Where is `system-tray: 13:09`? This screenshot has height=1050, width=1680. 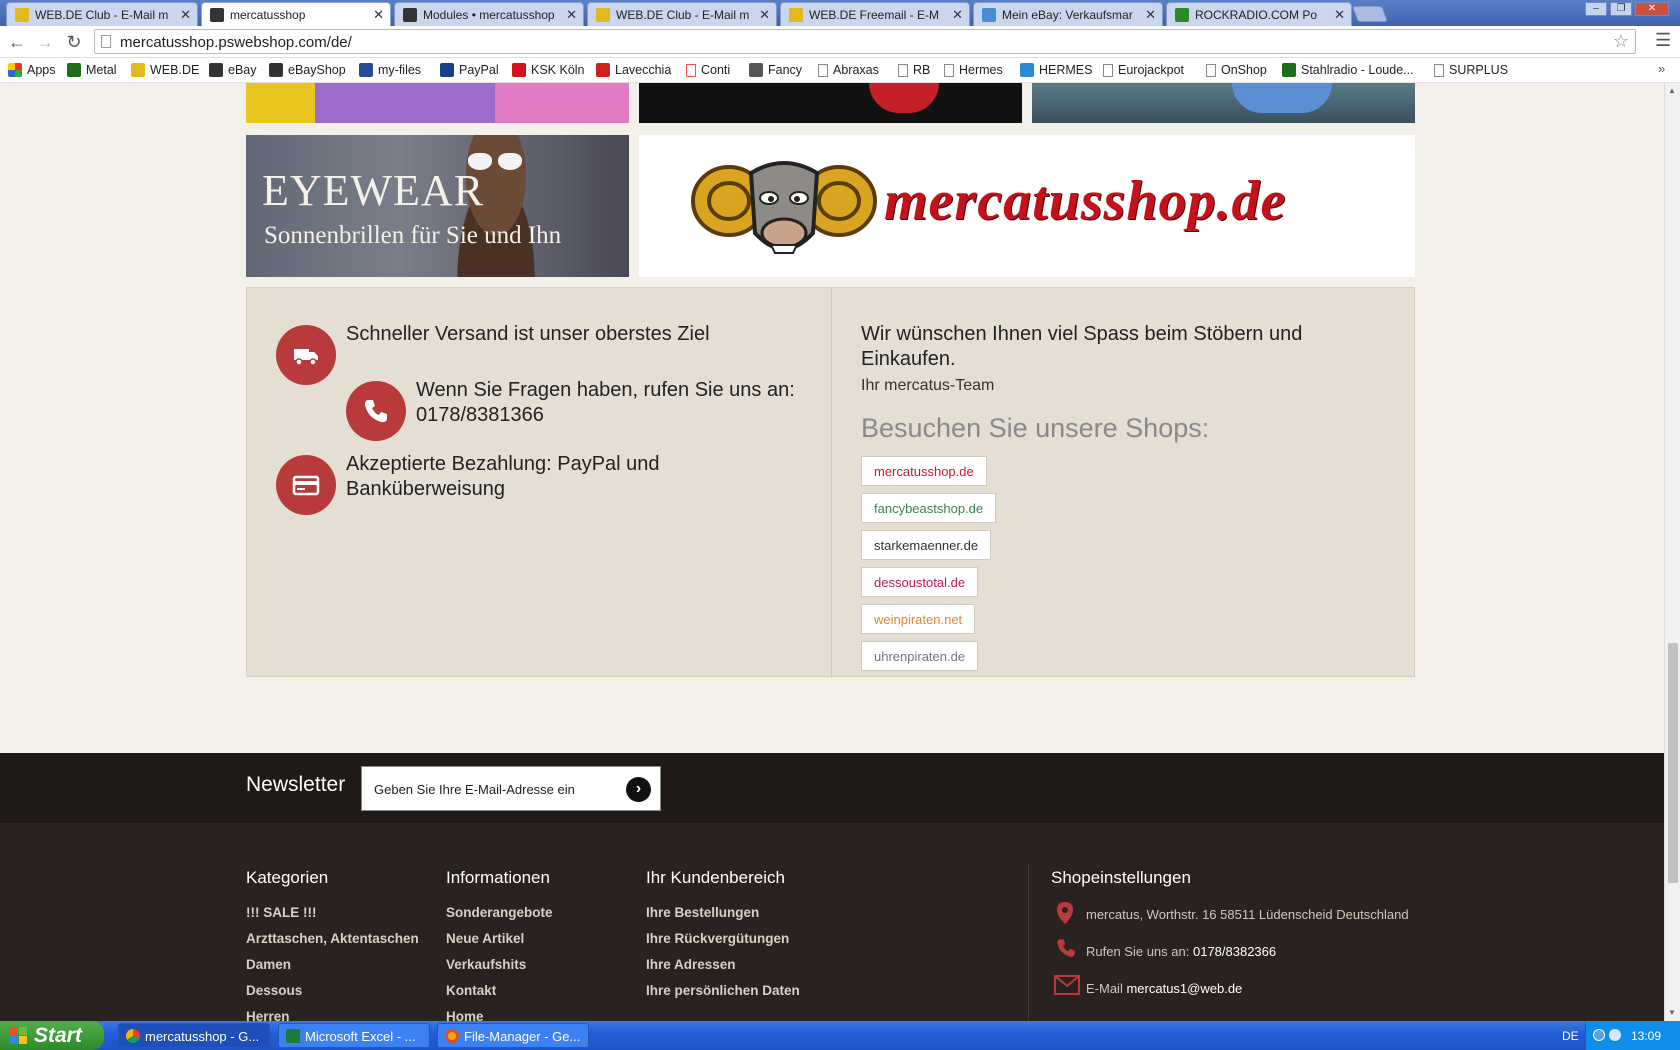 system-tray: 13:09 is located at coordinates (1632, 1035).